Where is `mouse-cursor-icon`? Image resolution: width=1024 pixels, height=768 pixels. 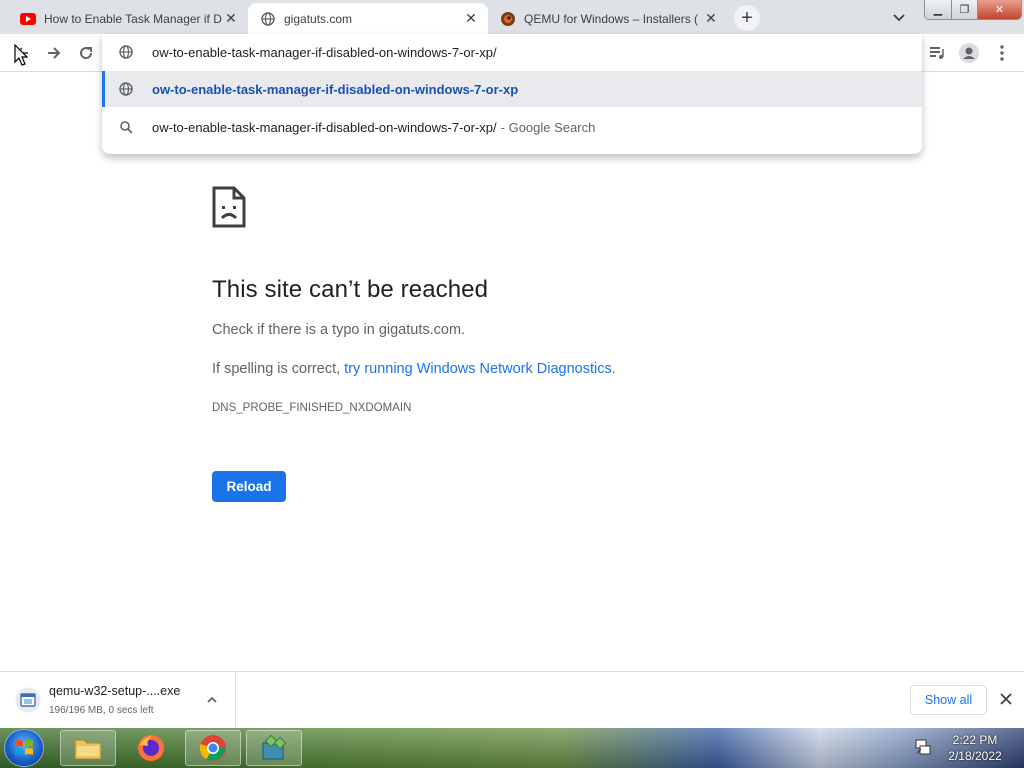
mouse-cursor-icon is located at coordinates (21, 55).